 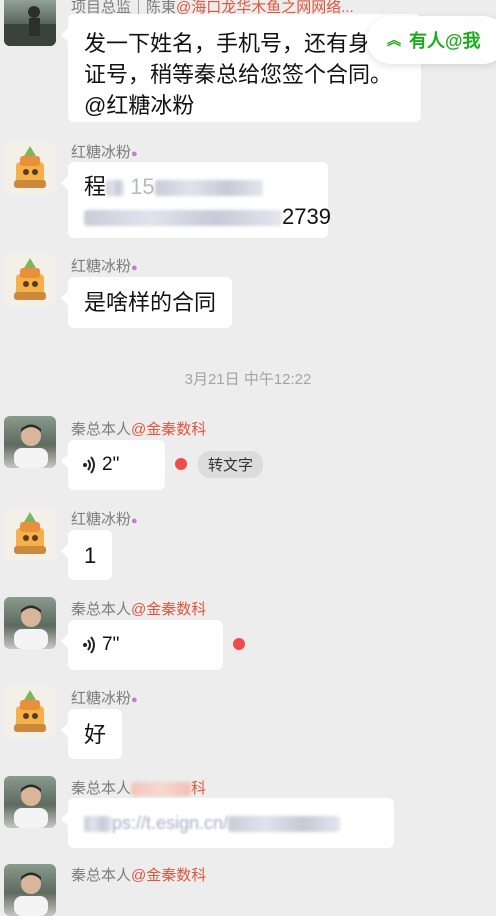 What do you see at coordinates (95, 734) in the screenshot?
I see `message-text: 好` at bounding box center [95, 734].